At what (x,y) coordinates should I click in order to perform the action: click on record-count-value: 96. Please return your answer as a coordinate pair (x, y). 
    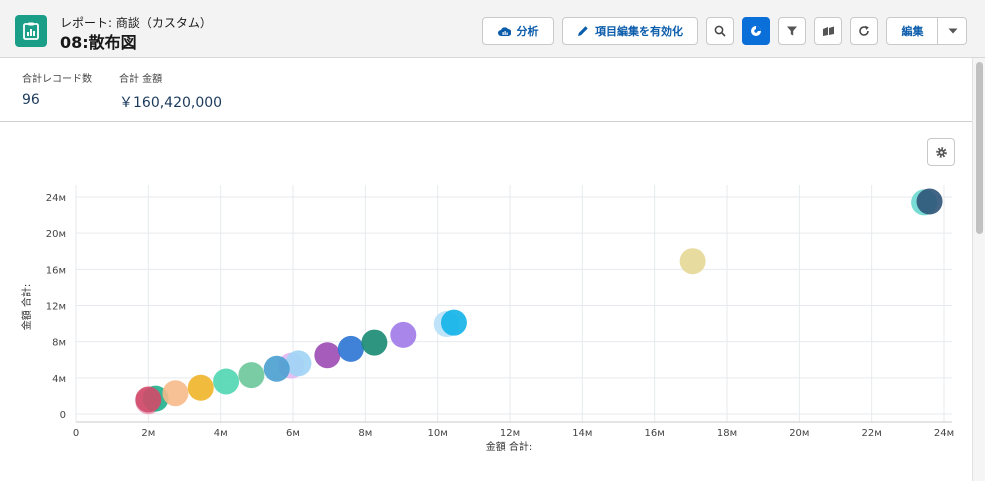
    Looking at the image, I should click on (31, 100).